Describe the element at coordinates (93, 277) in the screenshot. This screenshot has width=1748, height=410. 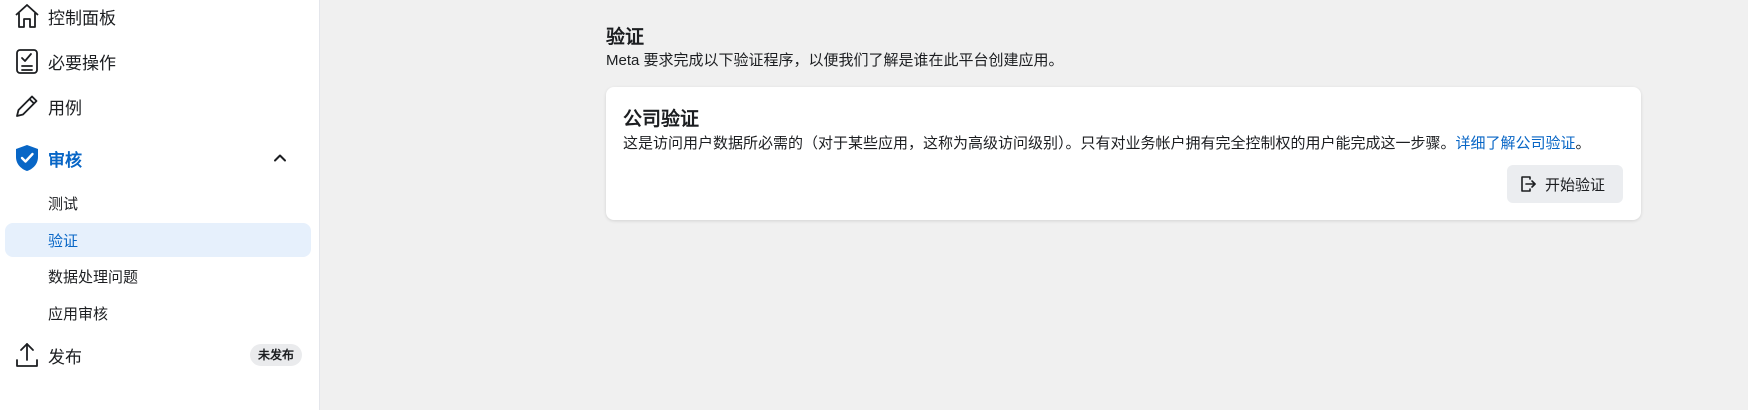
I see `sidebar-subitem-label: 数据处理问题` at that location.